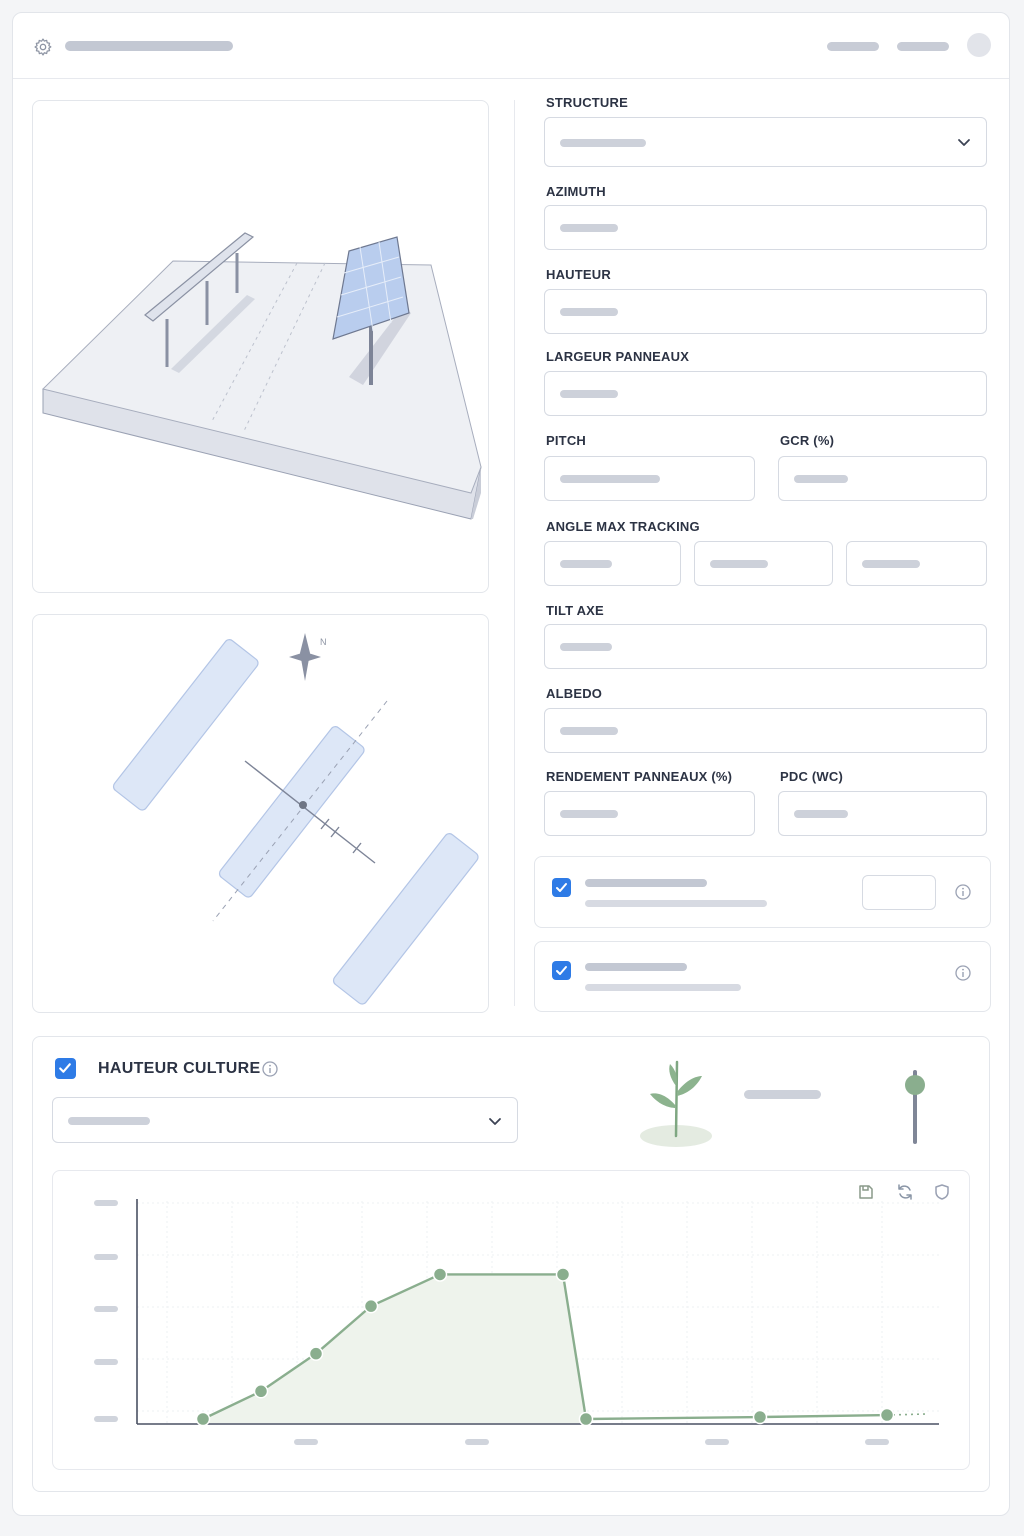  I want to click on tilt-axe-field, so click(765, 646).